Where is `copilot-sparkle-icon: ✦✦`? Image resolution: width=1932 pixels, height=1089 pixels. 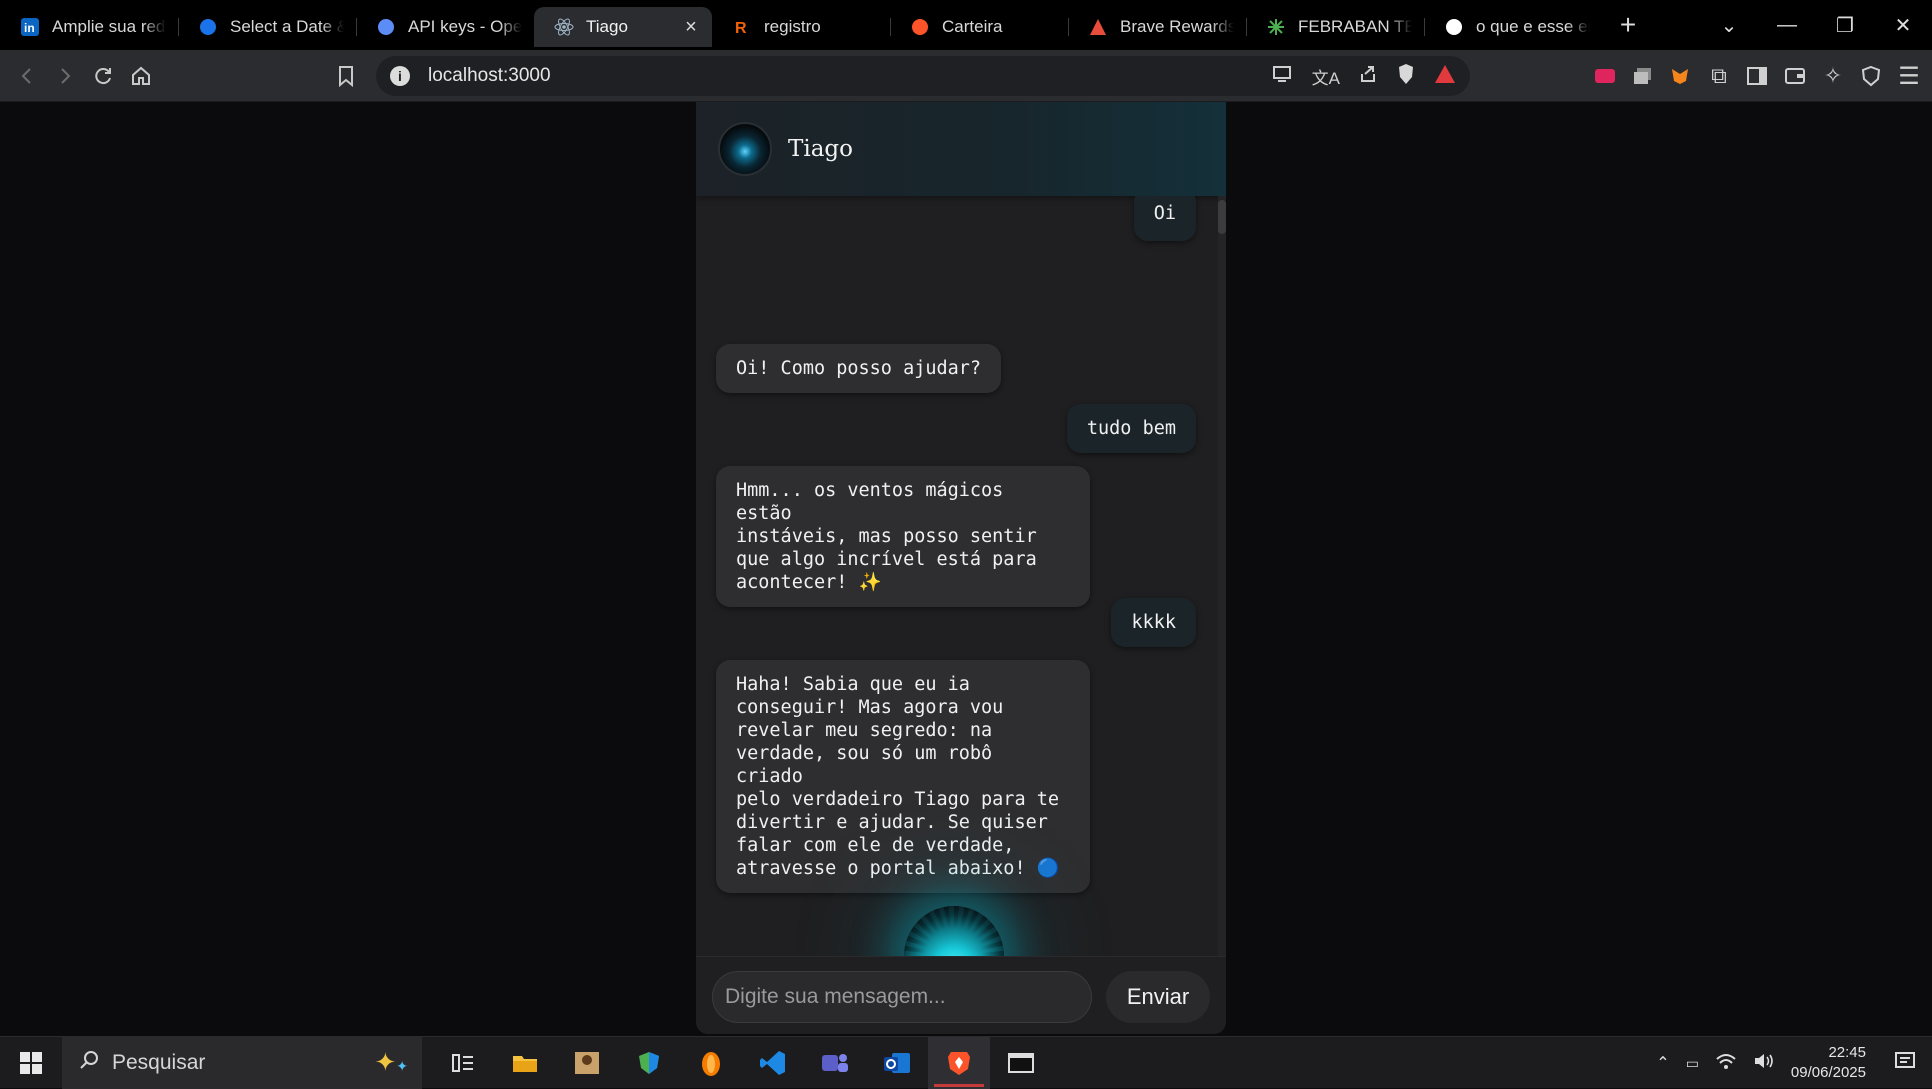 copilot-sparkle-icon: ✦✦ is located at coordinates (391, 1062).